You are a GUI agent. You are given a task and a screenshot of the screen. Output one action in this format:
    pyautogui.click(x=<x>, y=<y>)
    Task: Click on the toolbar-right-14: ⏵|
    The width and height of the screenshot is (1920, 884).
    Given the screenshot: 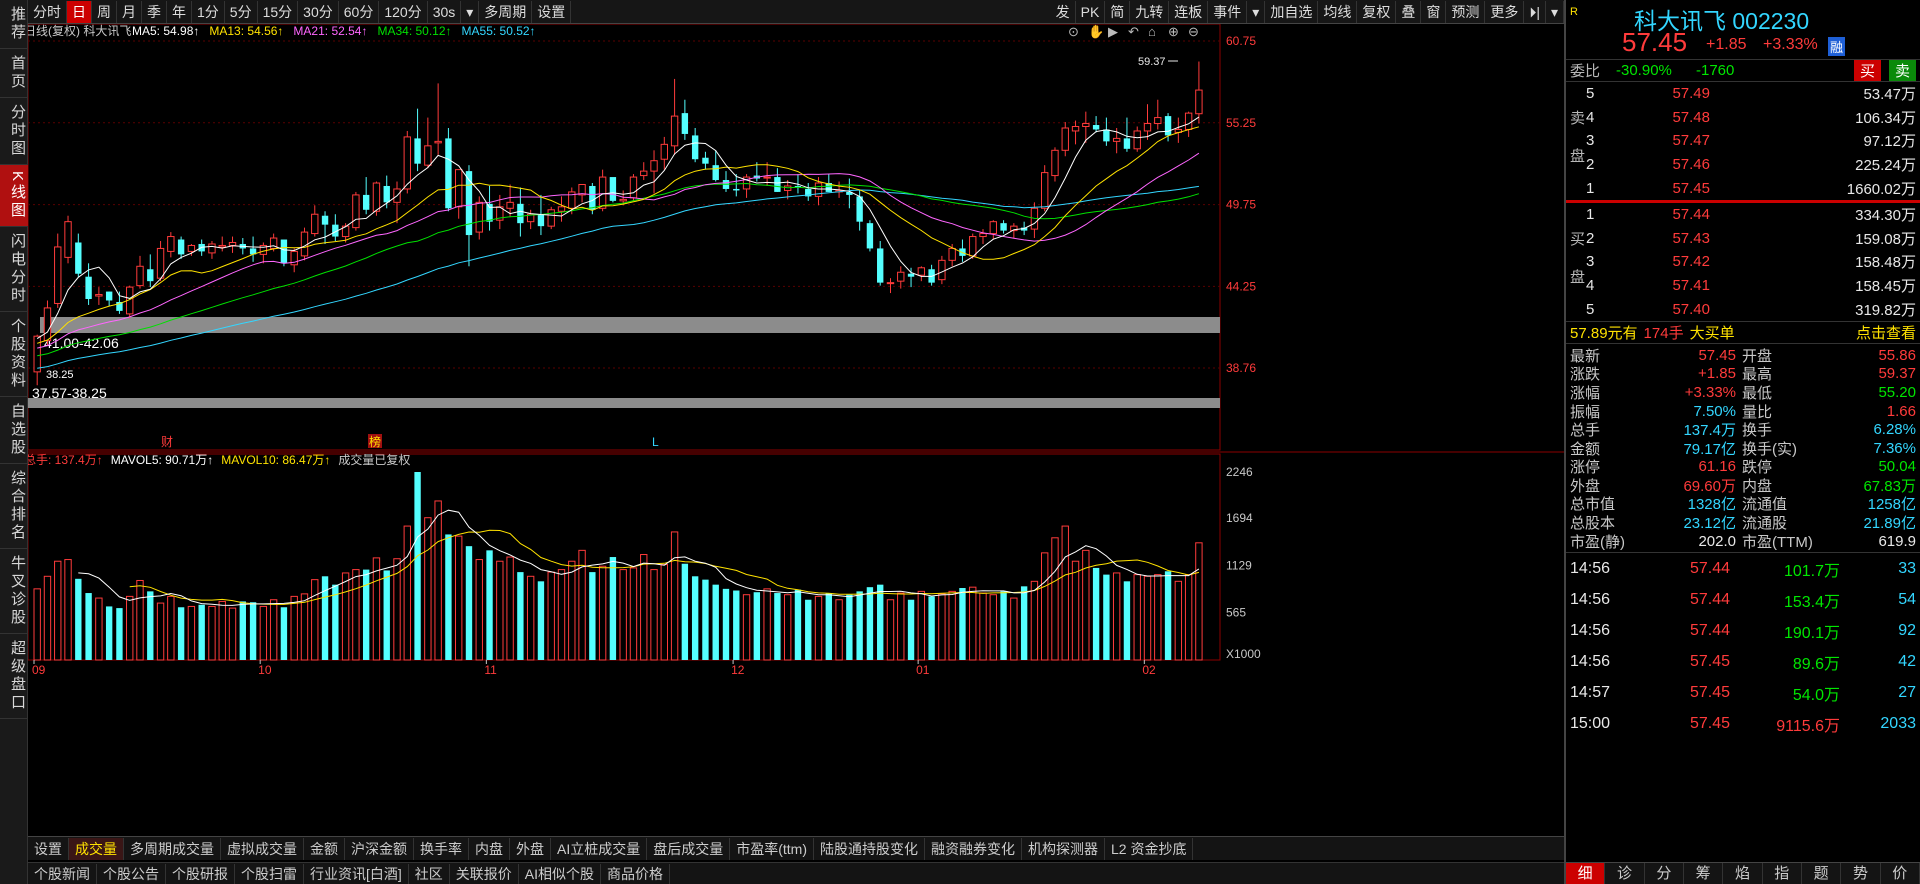 What is the action you would take?
    pyautogui.click(x=1535, y=11)
    